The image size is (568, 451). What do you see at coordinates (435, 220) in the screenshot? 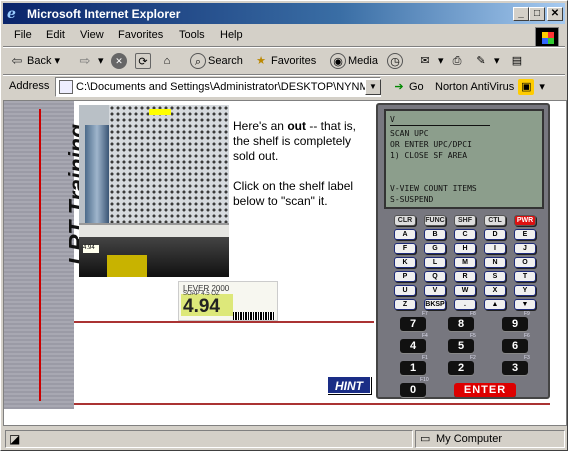
I see `key-func: FUNC` at bounding box center [435, 220].